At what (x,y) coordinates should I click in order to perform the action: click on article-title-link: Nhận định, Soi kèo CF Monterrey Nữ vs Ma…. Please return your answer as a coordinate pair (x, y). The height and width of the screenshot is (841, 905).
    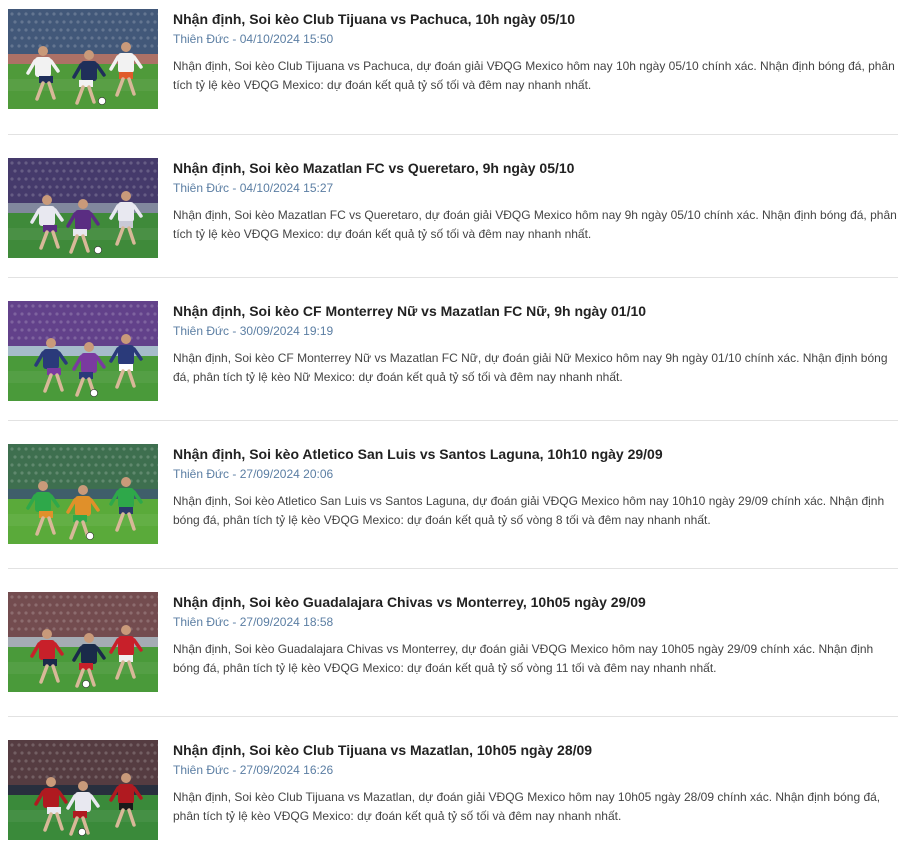
    Looking at the image, I should click on (533, 311).